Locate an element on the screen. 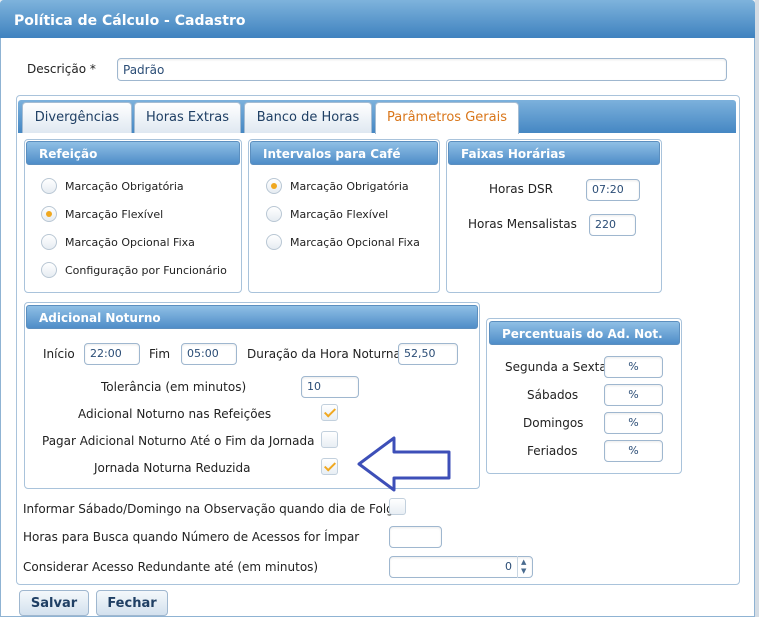 This screenshot has width=759, height=617. dialog-title: Política de Cálculo - Cadastro is located at coordinates (377, 19).